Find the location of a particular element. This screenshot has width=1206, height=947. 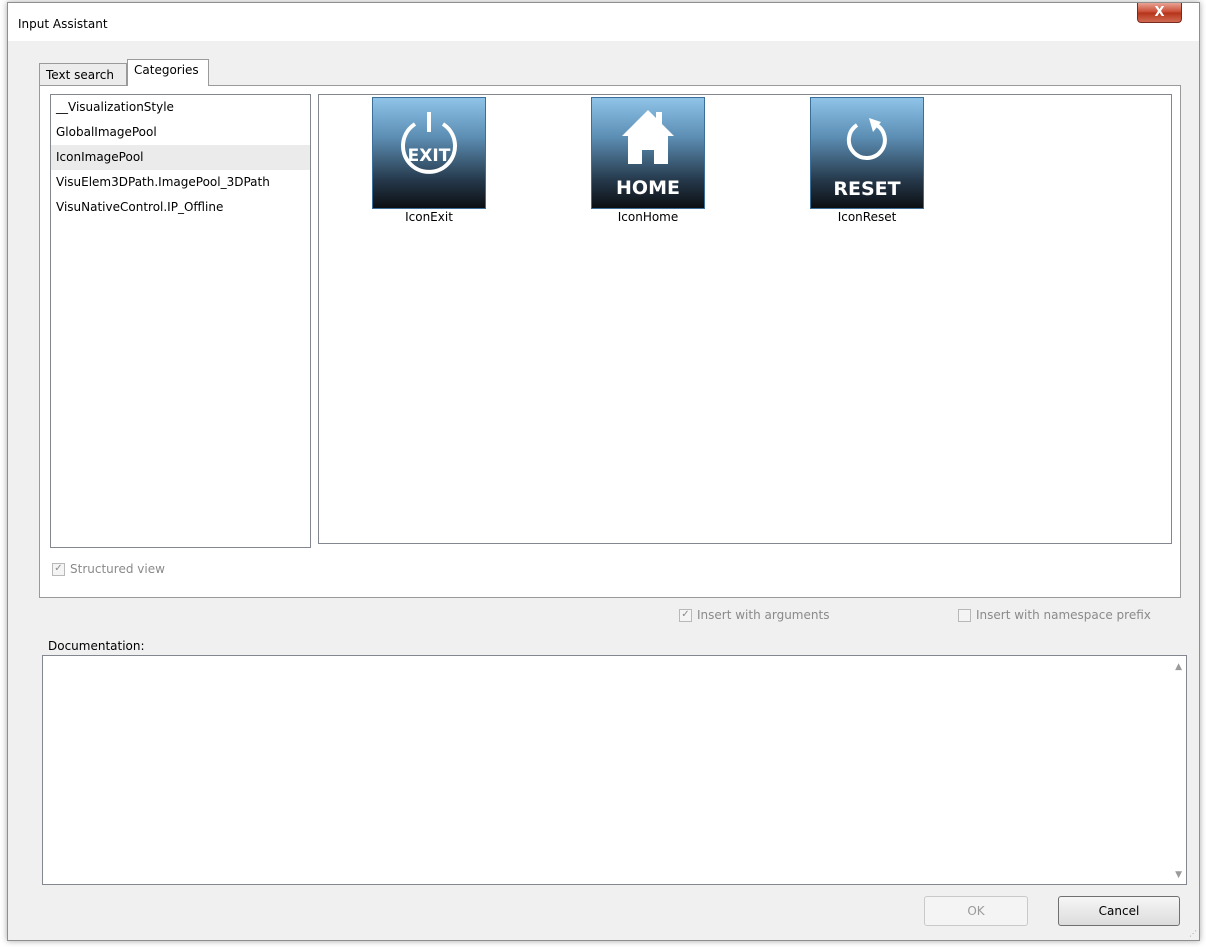

icon-item-home: HOME IconHome is located at coordinates (648, 160).